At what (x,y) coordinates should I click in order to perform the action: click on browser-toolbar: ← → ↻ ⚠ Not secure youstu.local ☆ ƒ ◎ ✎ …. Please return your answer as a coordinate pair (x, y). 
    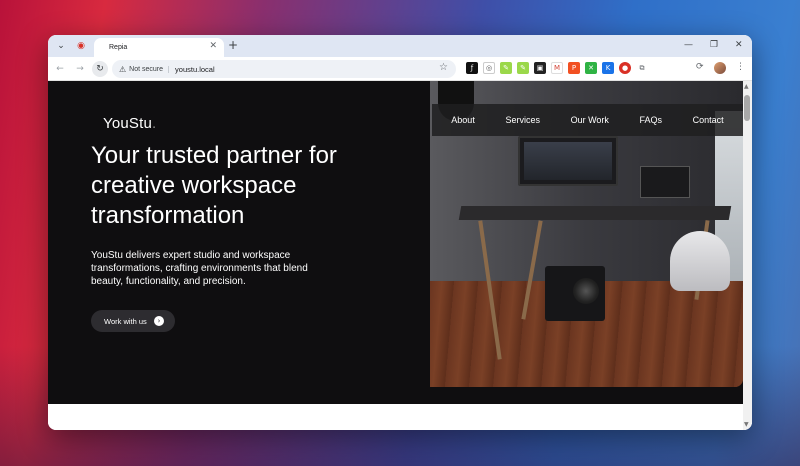
    Looking at the image, I should click on (400, 69).